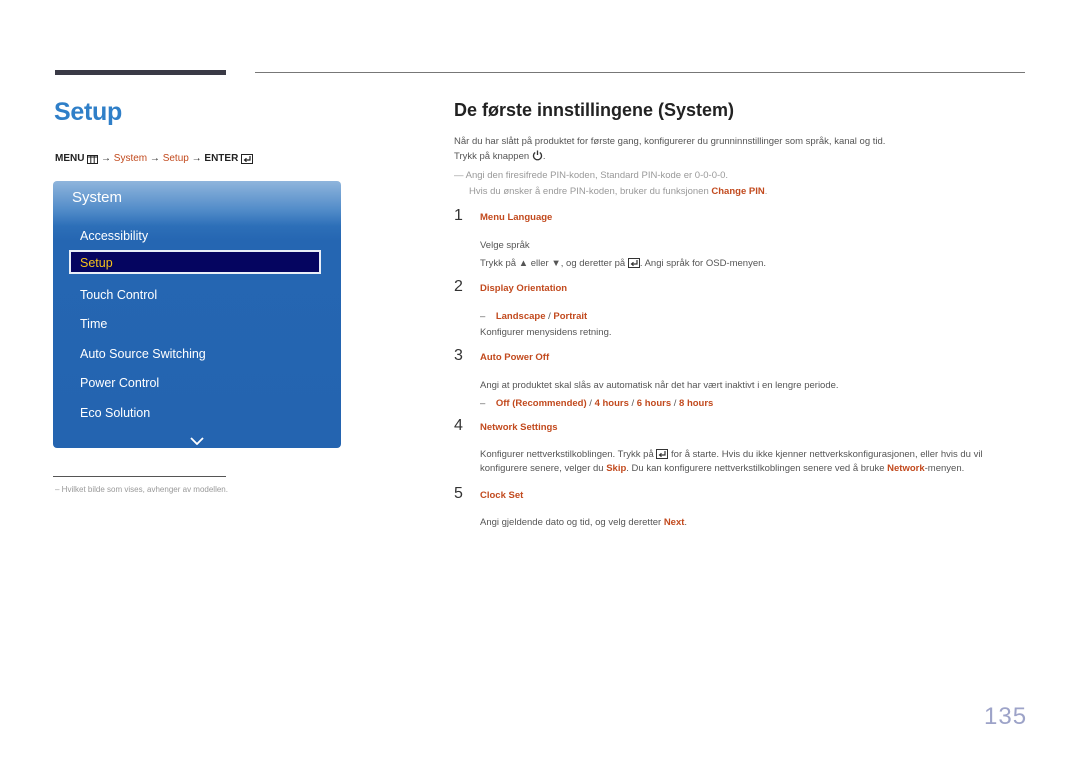 The height and width of the screenshot is (763, 1080). I want to click on intro-line-2: Trykk på knappen ., so click(500, 156).